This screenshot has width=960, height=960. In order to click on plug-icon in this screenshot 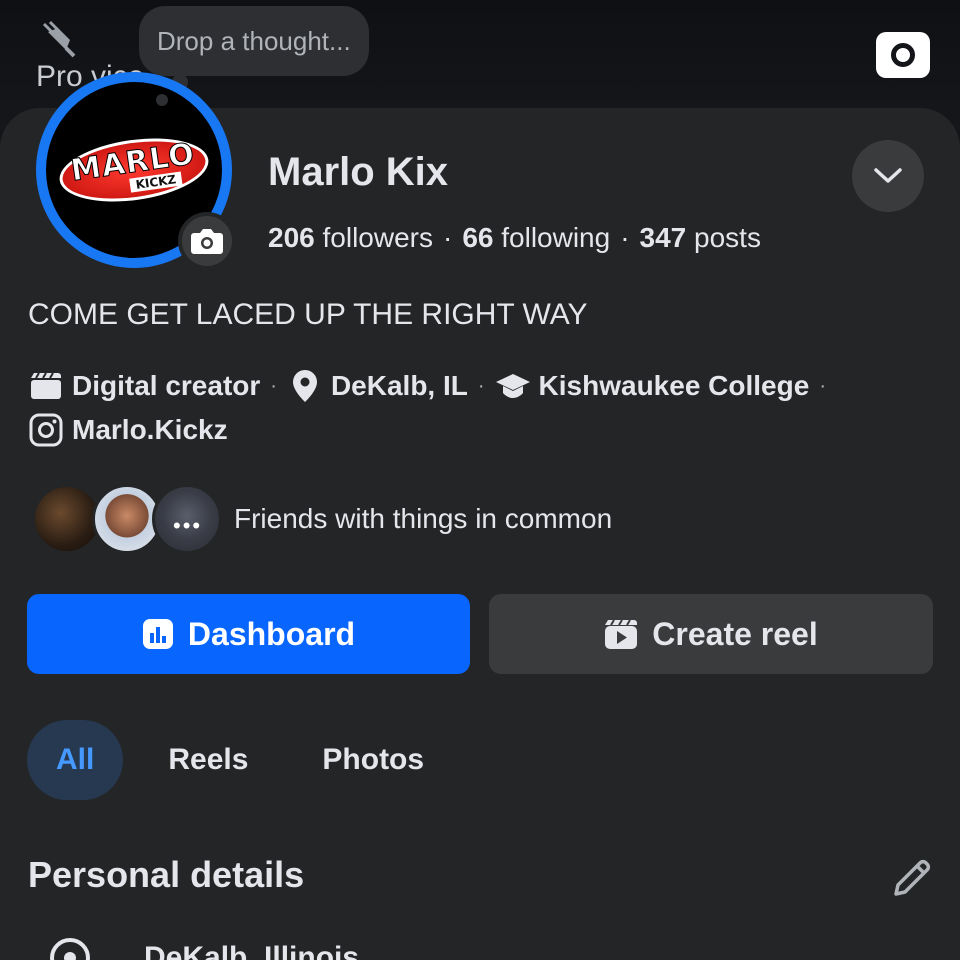, I will do `click(59, 39)`.